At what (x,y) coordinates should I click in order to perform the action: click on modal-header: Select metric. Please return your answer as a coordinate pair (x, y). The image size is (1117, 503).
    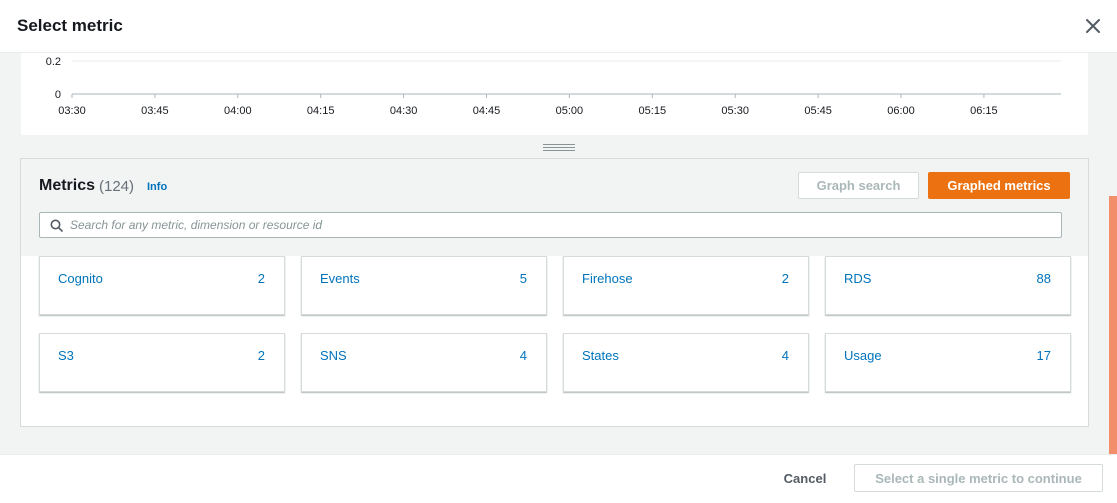
    Looking at the image, I should click on (558, 26).